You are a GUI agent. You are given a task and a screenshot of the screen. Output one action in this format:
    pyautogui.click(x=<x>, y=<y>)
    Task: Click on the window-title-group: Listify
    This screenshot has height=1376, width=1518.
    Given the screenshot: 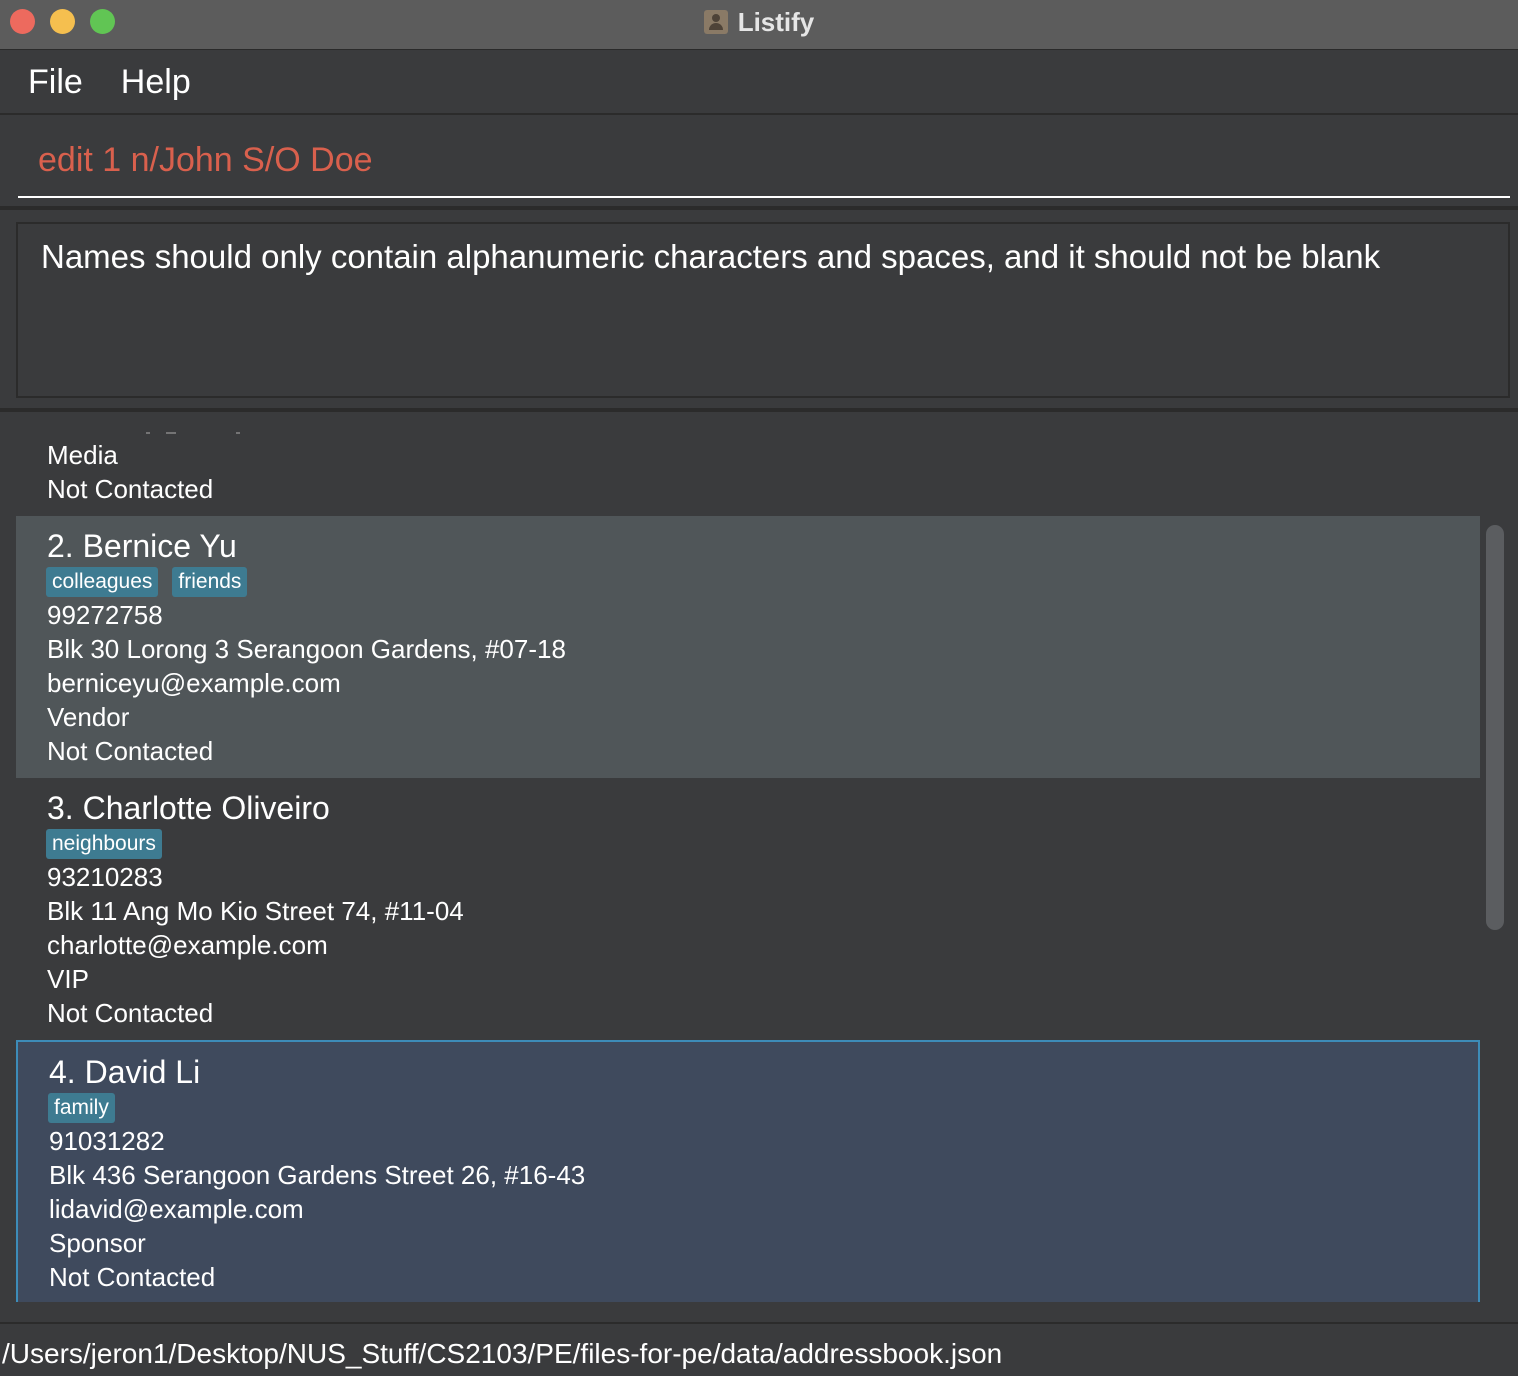 What is the action you would take?
    pyautogui.click(x=759, y=22)
    